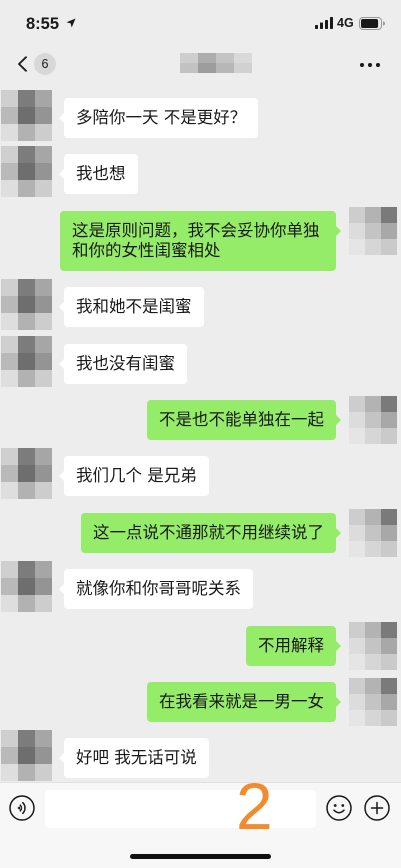 Image resolution: width=401 pixels, height=868 pixels. I want to click on message-bubble: 多陪你一天 不是更好？, so click(158, 118).